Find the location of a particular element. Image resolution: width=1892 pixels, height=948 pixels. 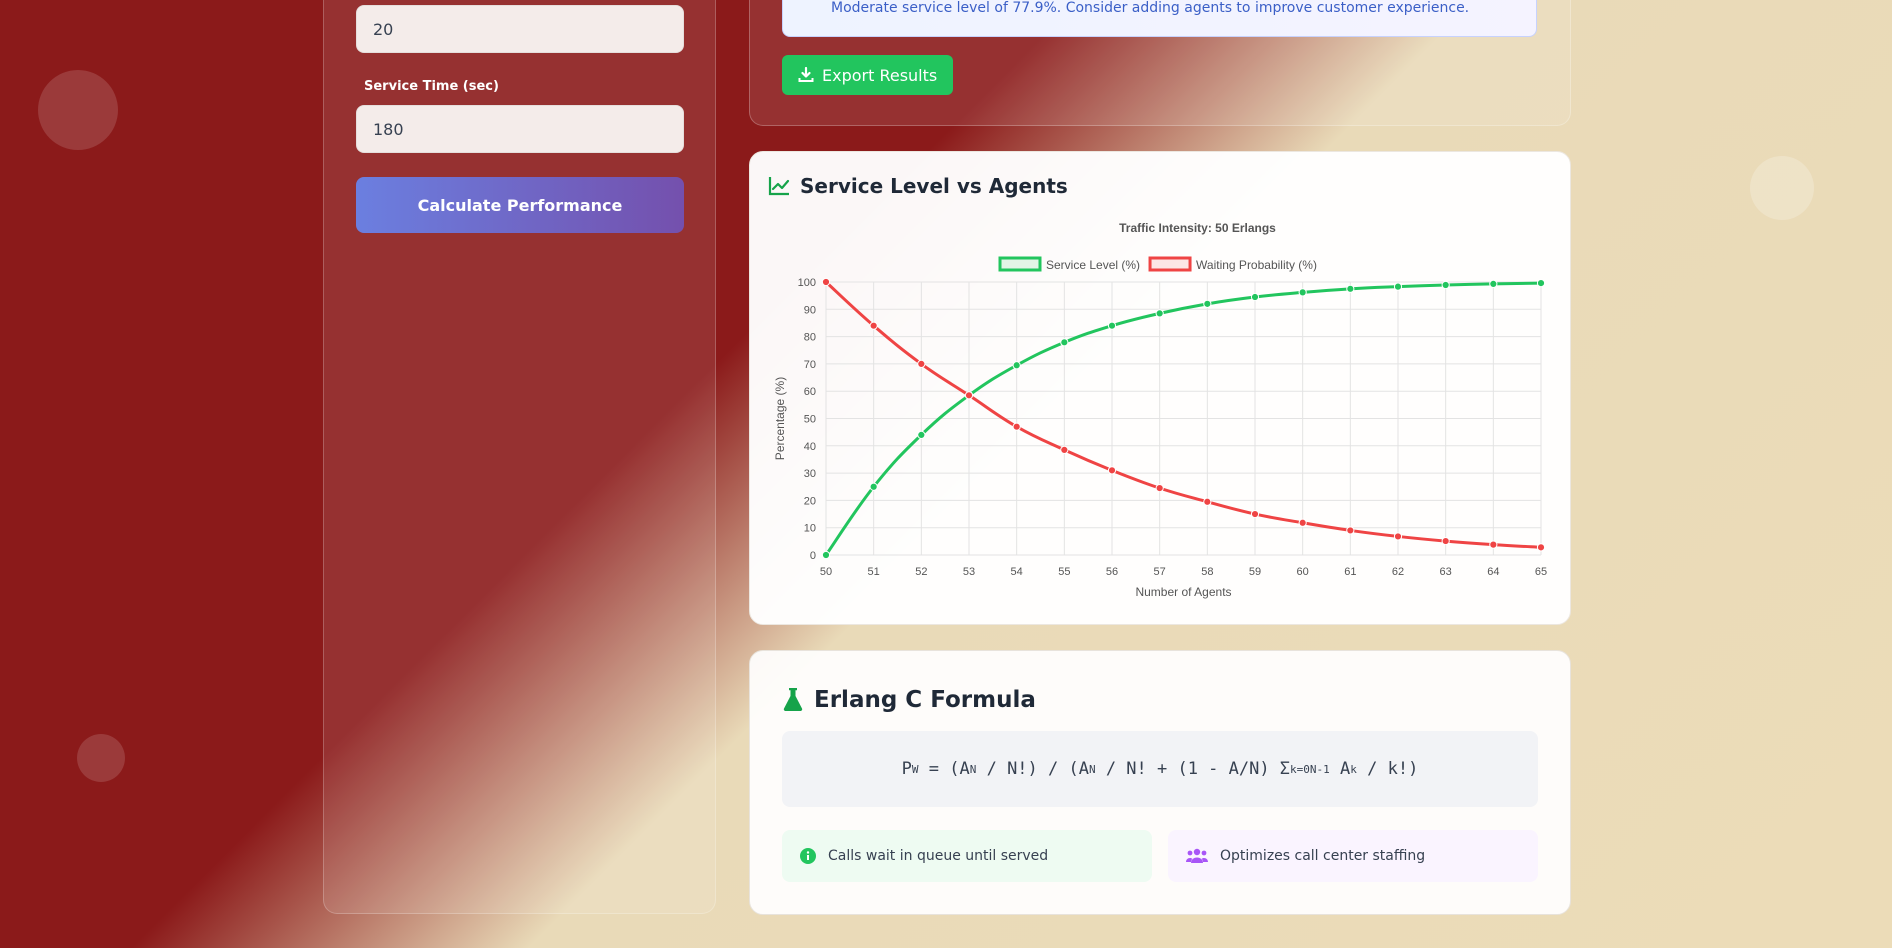

chart-title: Traffic Intensity: 50 Erlangs is located at coordinates (1197, 228).